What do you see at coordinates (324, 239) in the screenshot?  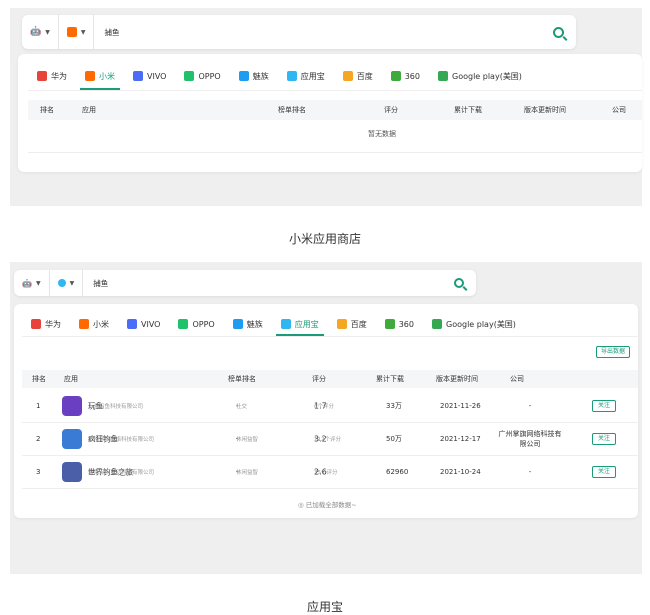 I see `caption-xiaomi: 小米应用商店` at bounding box center [324, 239].